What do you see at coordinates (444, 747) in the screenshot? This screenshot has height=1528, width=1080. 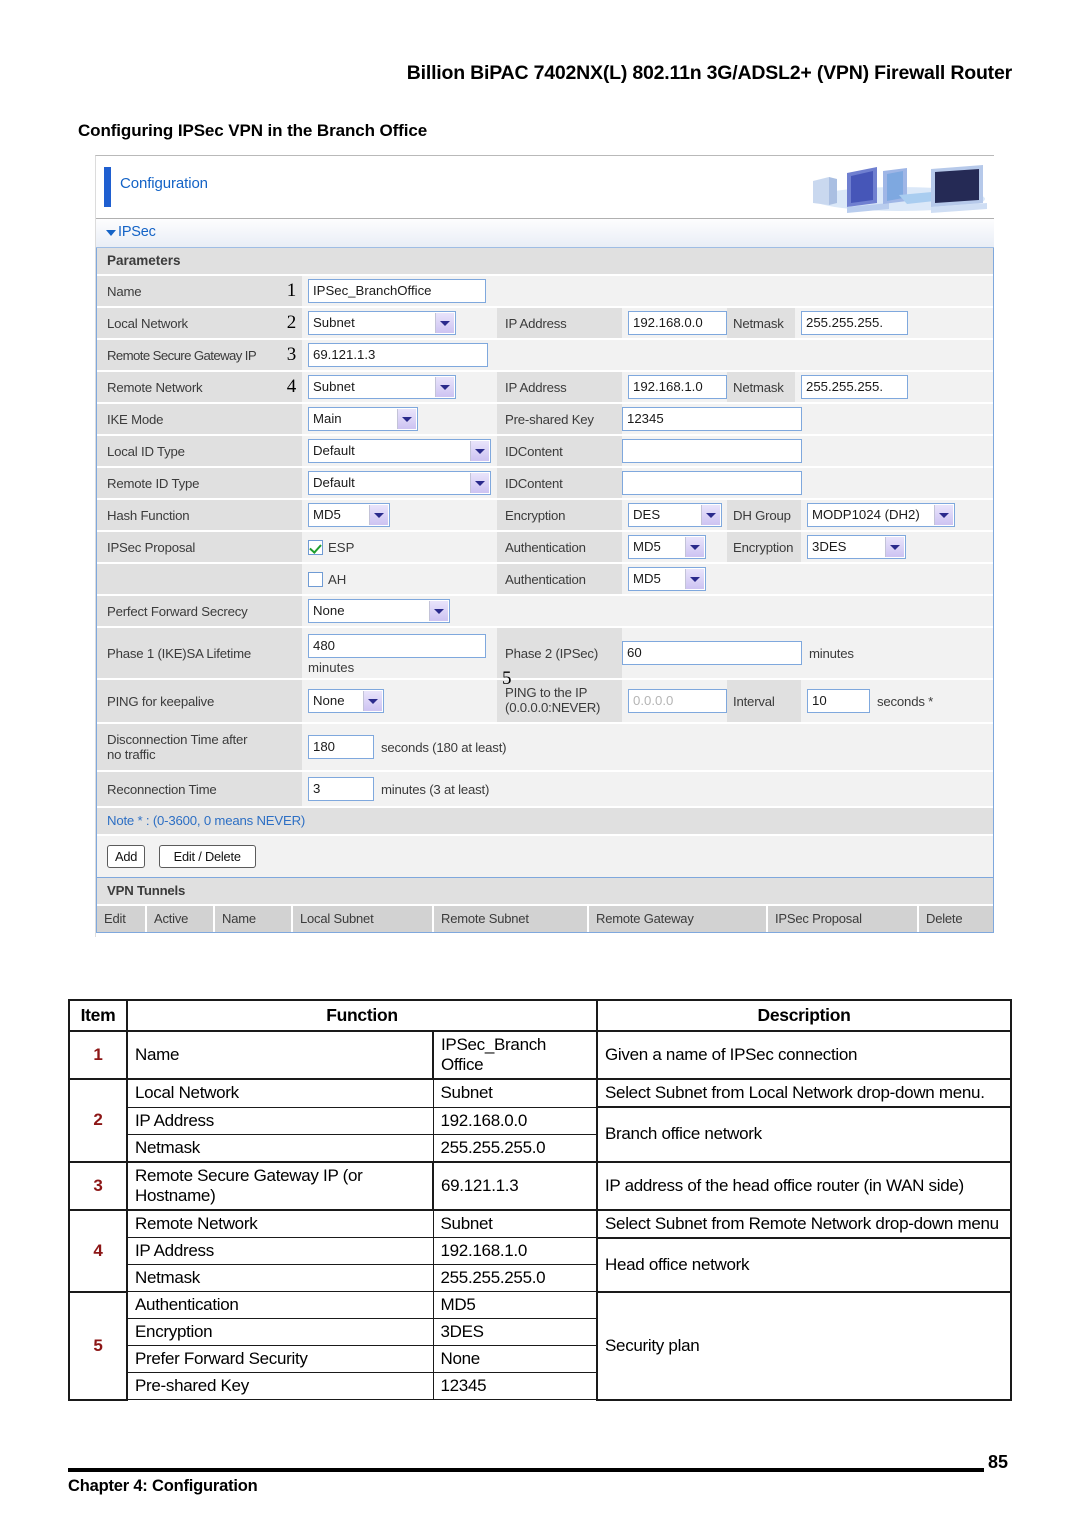 I see `disconnection-time-unit: seconds (180 at least)` at bounding box center [444, 747].